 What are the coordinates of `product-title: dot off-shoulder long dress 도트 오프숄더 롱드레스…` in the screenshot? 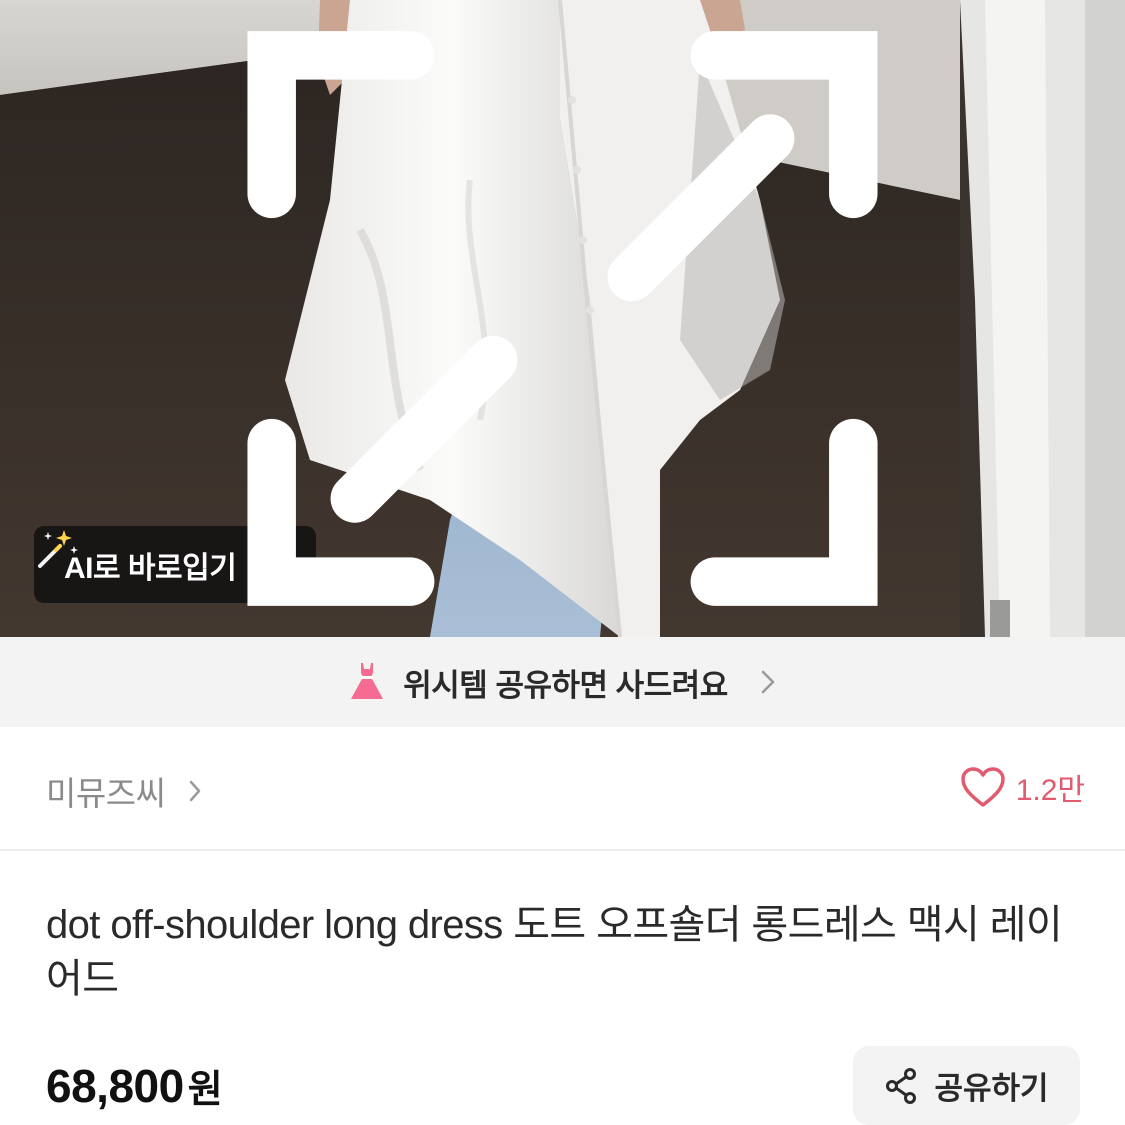 It's located at (554, 952).